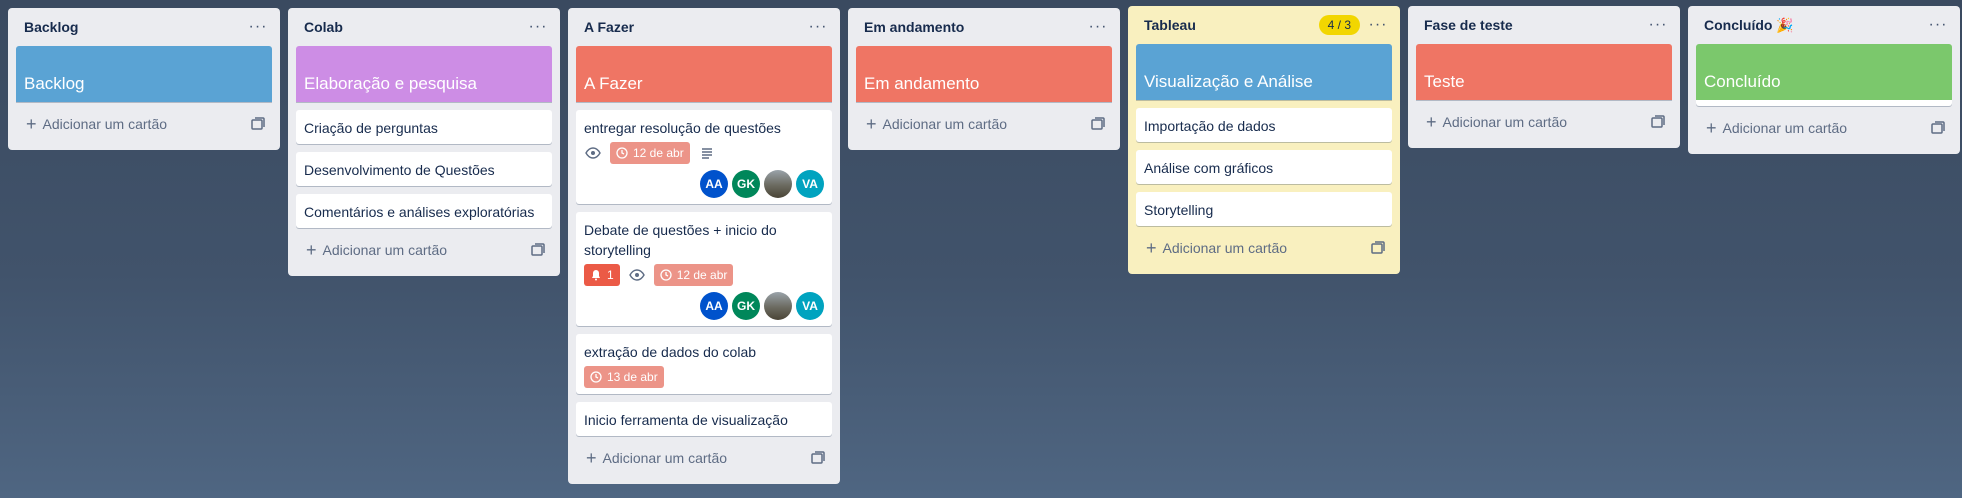 The image size is (1962, 498). I want to click on card-title: entregar resolução de questões, so click(682, 128).